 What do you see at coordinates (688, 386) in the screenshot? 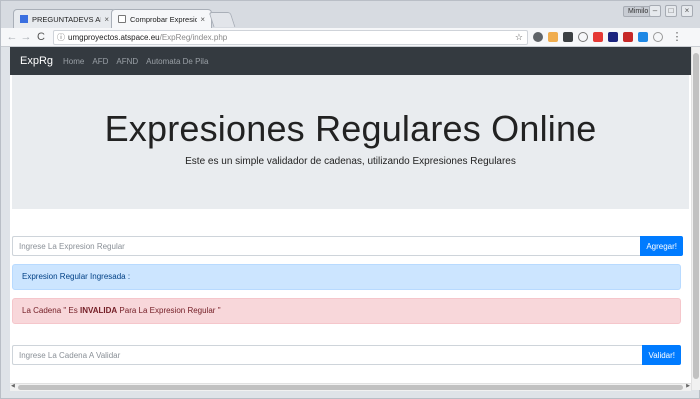
I see `scroll-right-arrow-icon: ▶` at bounding box center [688, 386].